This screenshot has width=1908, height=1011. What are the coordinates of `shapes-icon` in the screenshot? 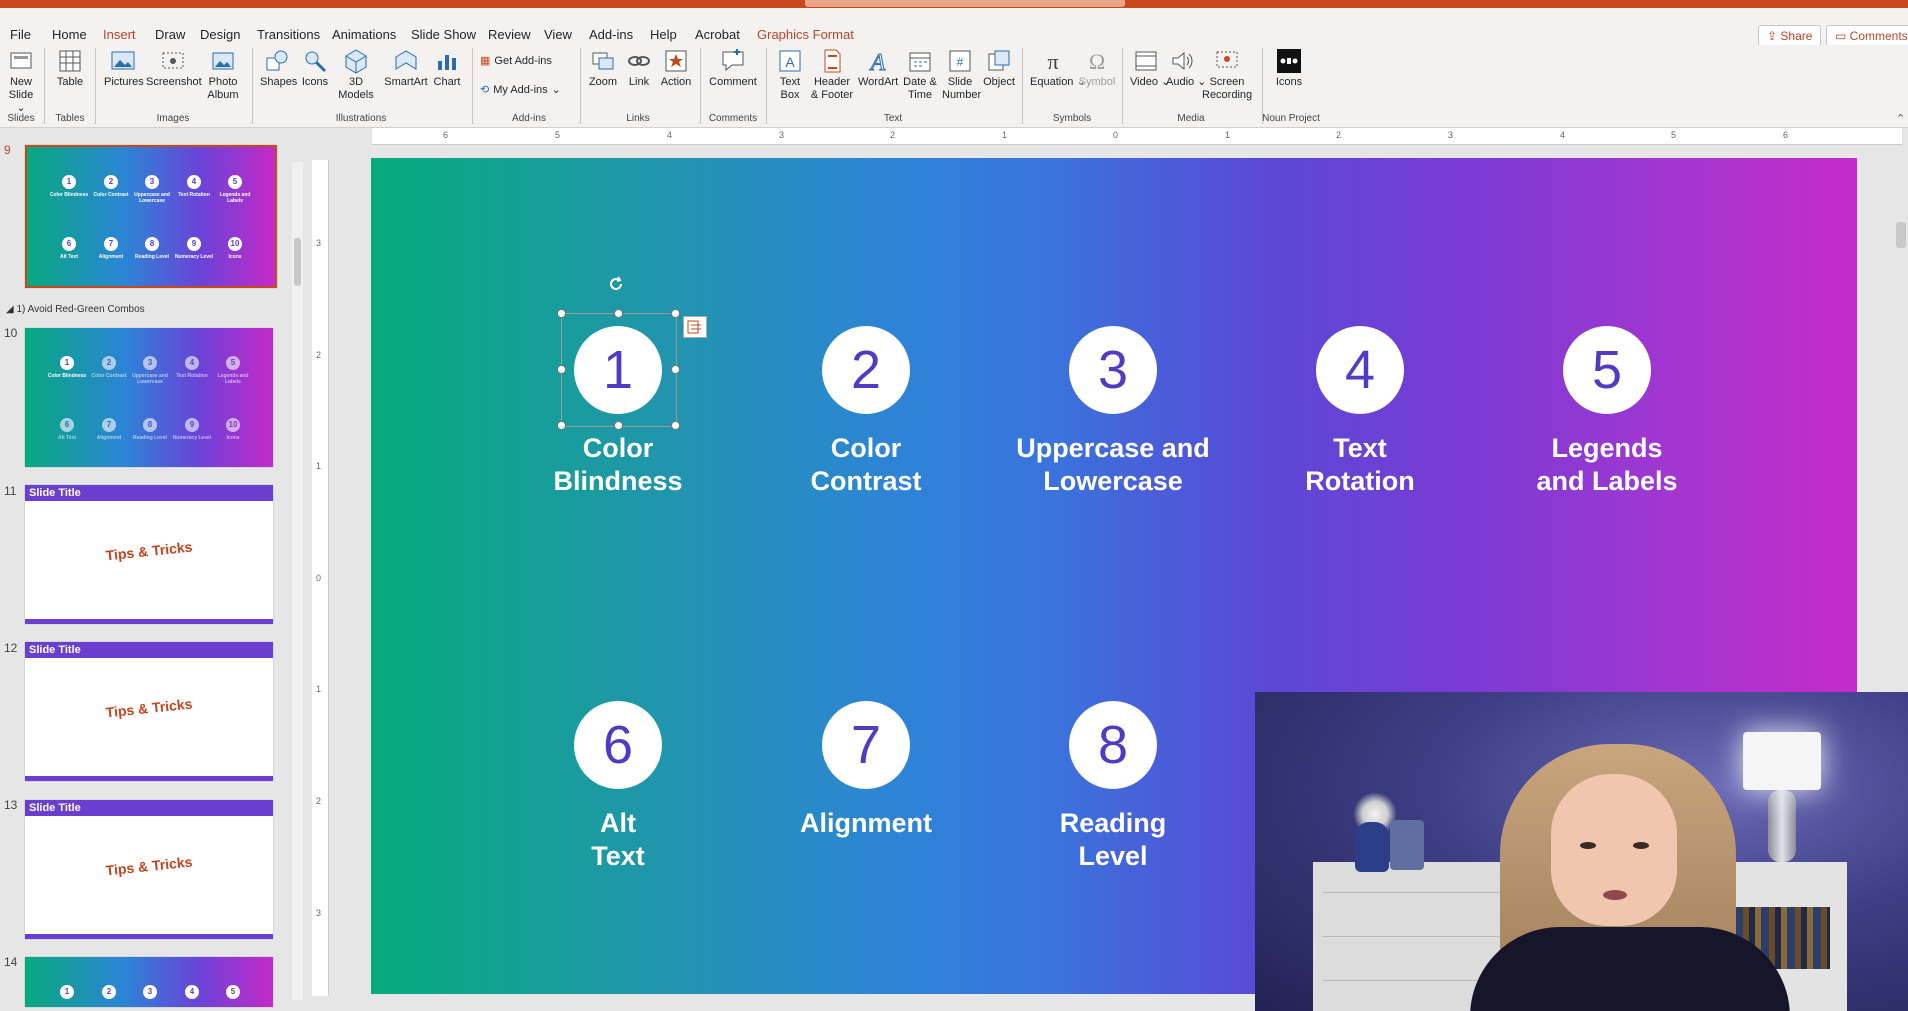 It's located at (277, 60).